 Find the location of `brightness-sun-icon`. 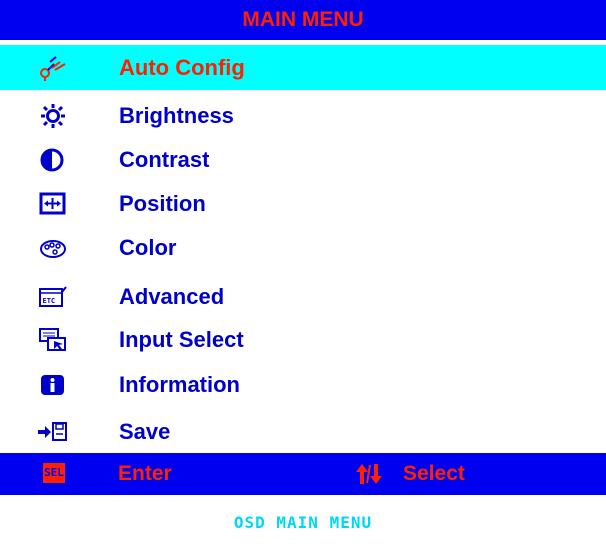

brightness-sun-icon is located at coordinates (53, 116).